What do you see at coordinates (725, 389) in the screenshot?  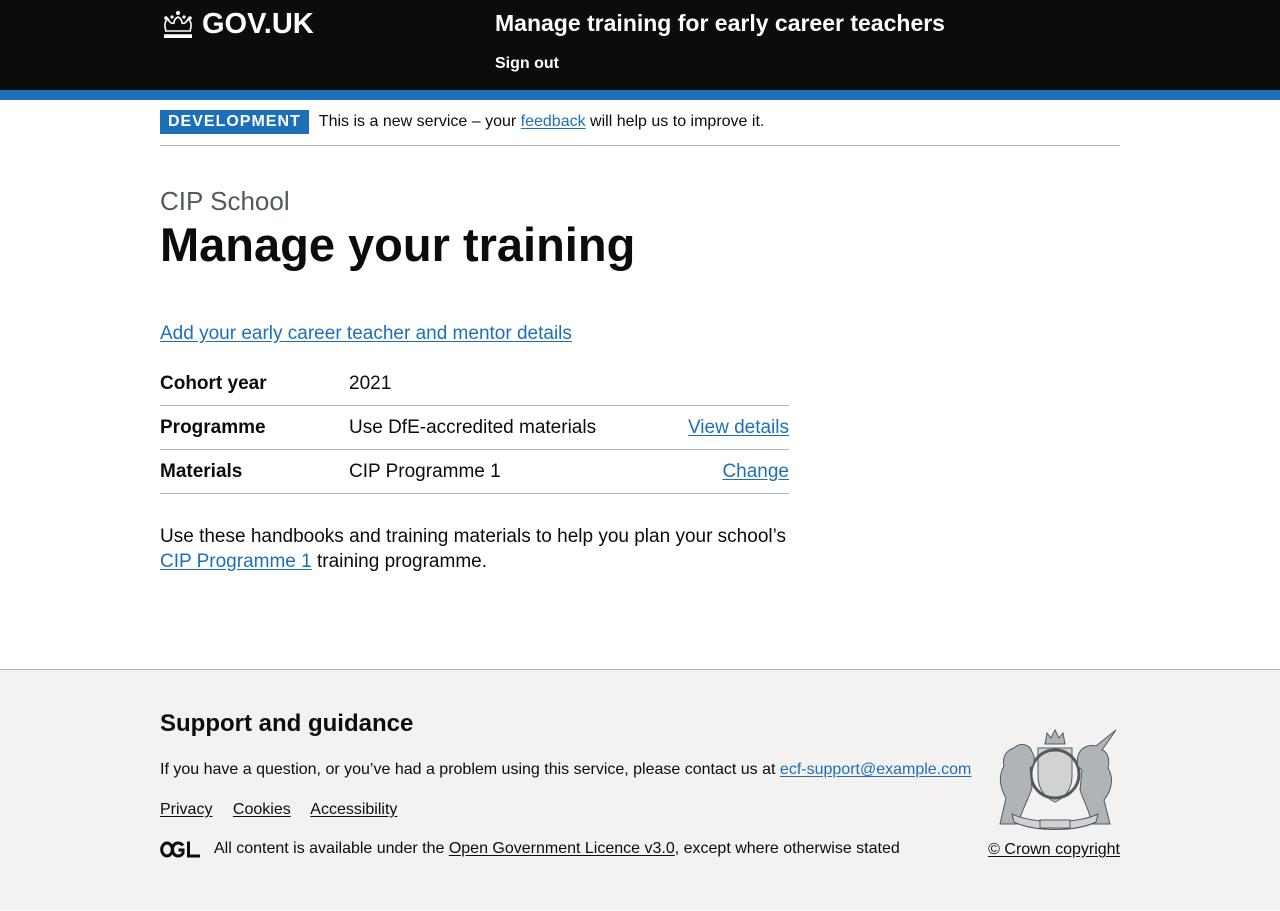 I see `summary-action-empty` at bounding box center [725, 389].